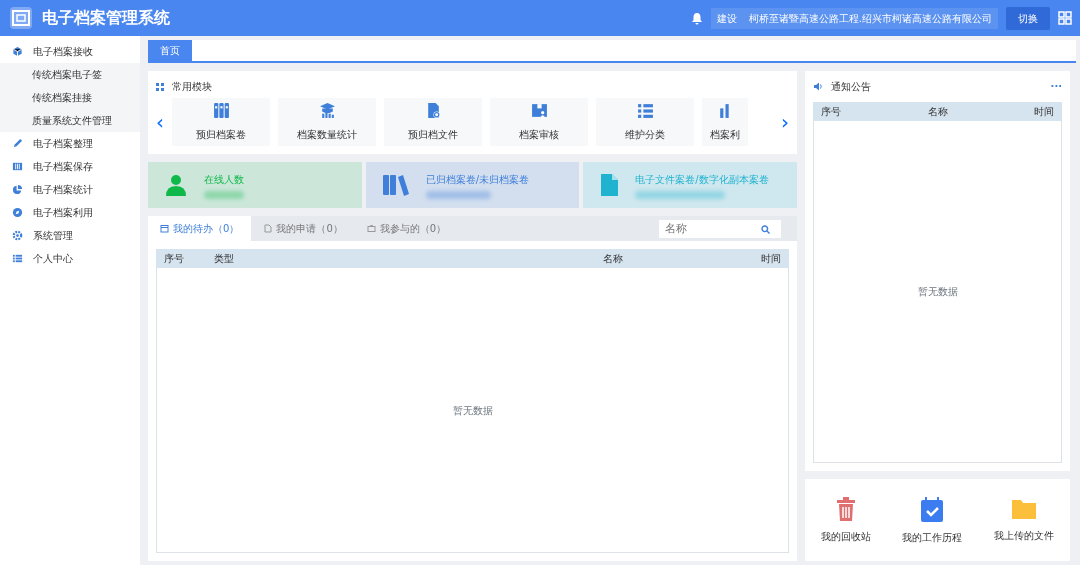  Describe the element at coordinates (63, 51) in the screenshot. I see `sidebar-item: 电子档案接收` at that location.